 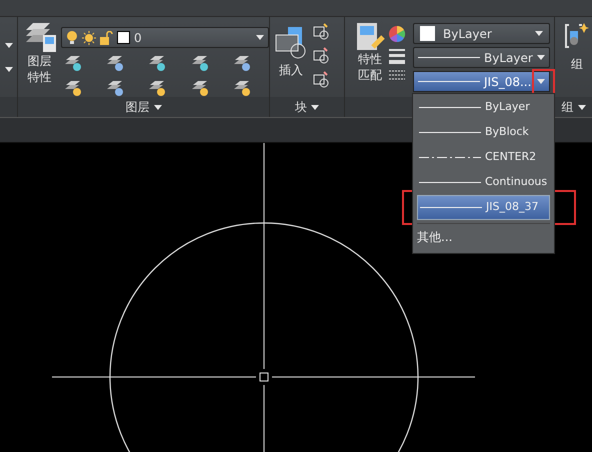 What do you see at coordinates (370, 60) in the screenshot?
I see `match-properties-button: 特性 匹配` at bounding box center [370, 60].